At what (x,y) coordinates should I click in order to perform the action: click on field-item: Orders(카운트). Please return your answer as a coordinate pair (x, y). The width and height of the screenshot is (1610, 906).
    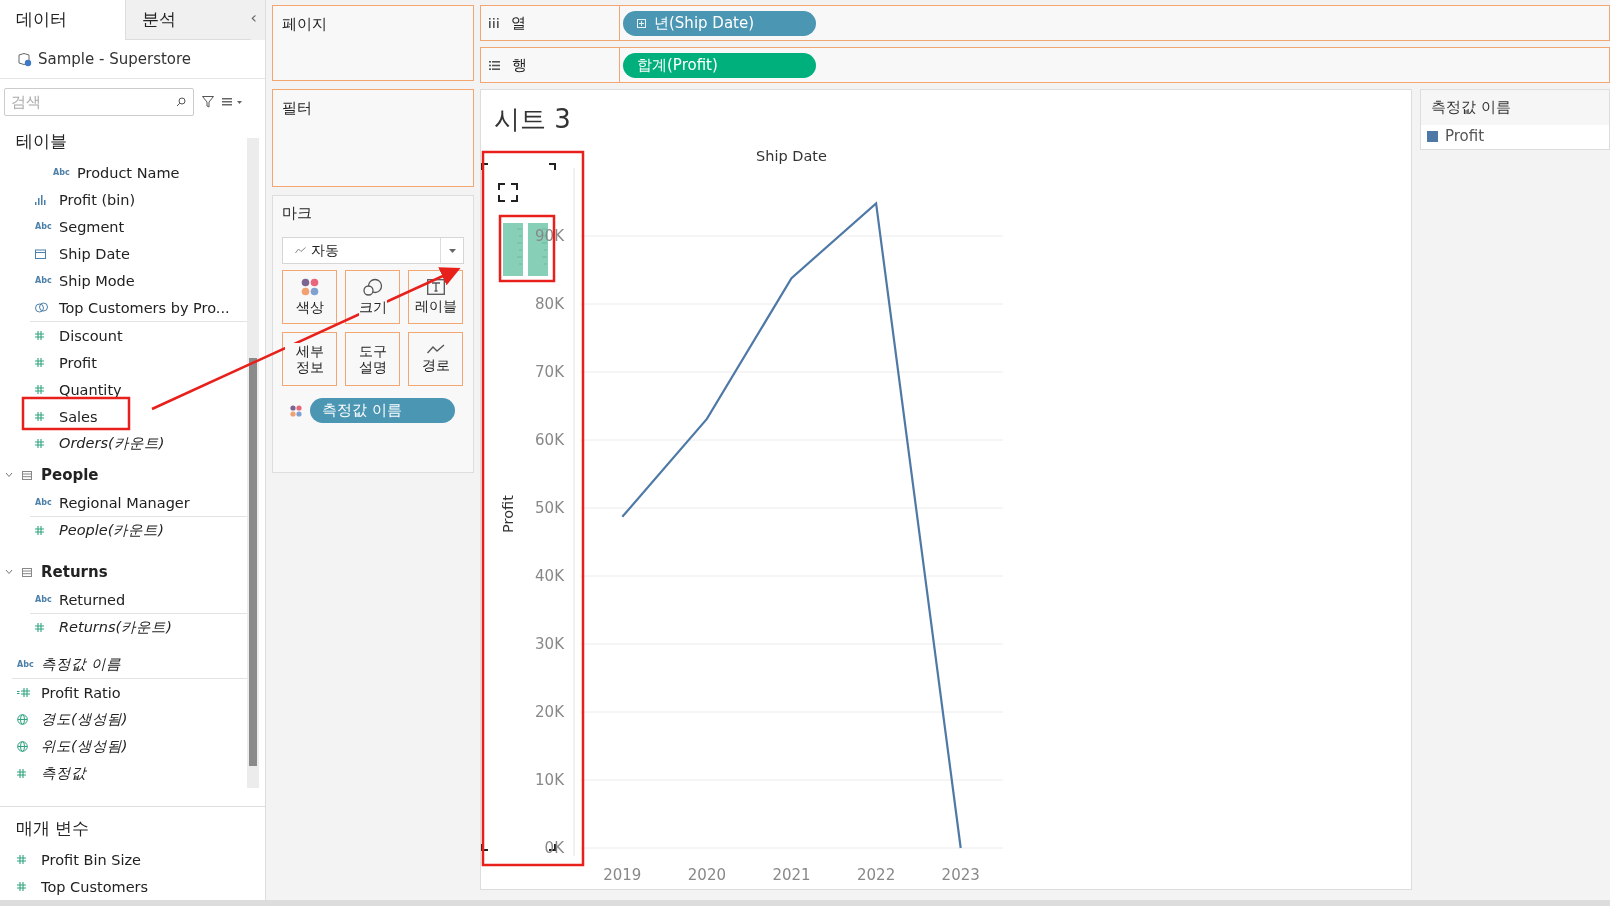
    Looking at the image, I should click on (112, 443).